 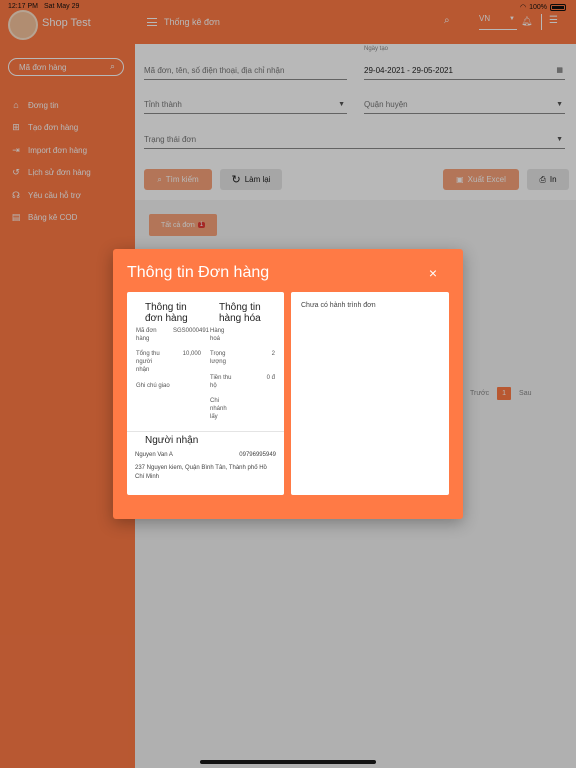 I want to click on order-route-card: Chưa có hành trình đơn, so click(x=370, y=393).